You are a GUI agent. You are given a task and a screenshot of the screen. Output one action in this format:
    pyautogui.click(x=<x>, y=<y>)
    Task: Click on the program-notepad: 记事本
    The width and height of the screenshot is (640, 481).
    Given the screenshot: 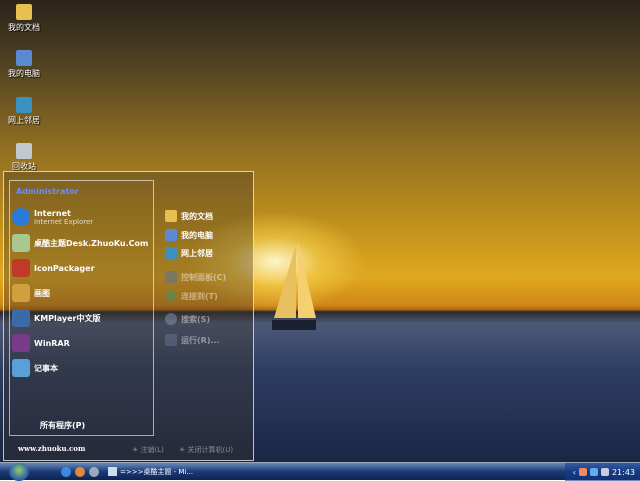 What is the action you would take?
    pyautogui.click(x=35, y=368)
    